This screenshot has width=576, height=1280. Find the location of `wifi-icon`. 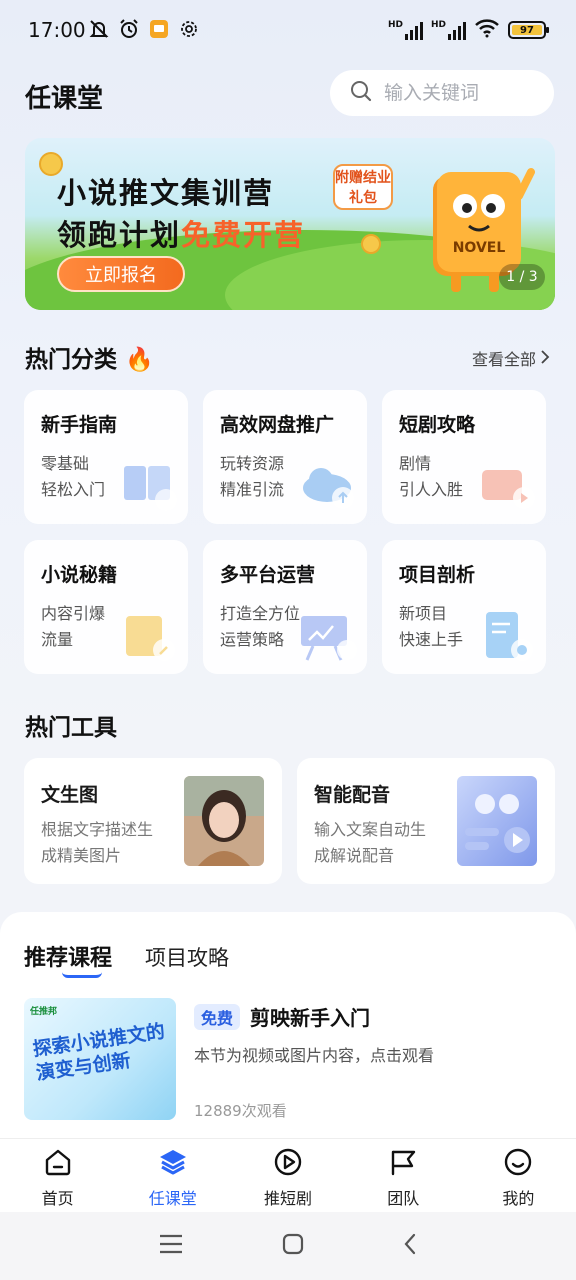

wifi-icon is located at coordinates (487, 30).